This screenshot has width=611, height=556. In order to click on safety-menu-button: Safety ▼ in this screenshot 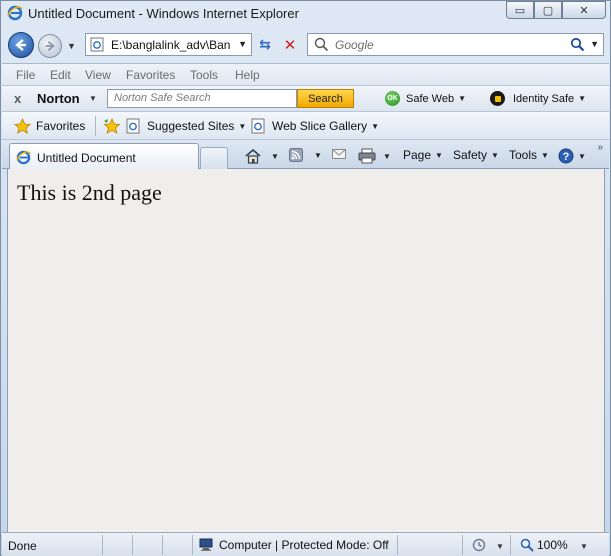, I will do `click(476, 155)`.